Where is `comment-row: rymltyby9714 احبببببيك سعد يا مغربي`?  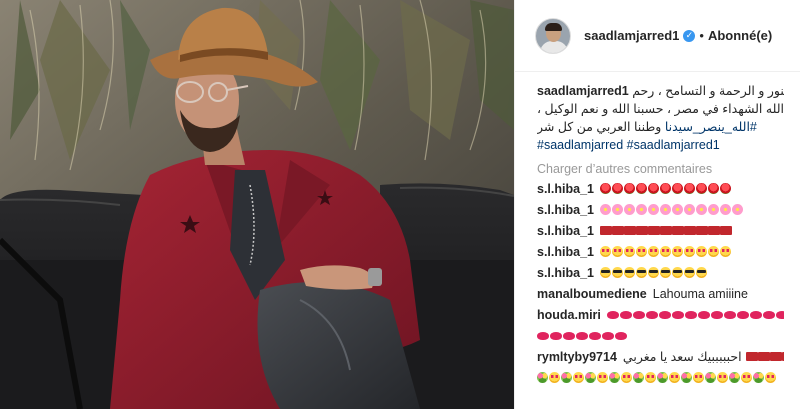
comment-row: rymltyby9714 احبببببيك سعد يا مغربي is located at coordinates (660, 356).